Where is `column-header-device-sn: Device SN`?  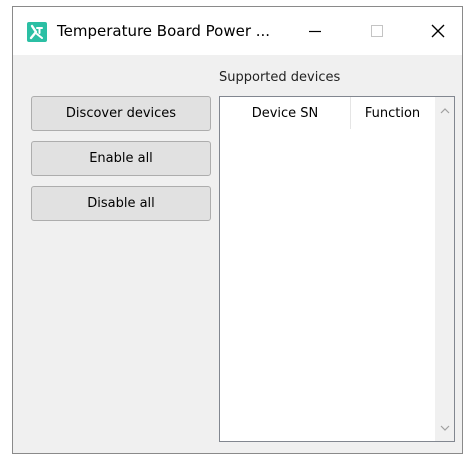
column-header-device-sn: Device SN is located at coordinates (285, 113).